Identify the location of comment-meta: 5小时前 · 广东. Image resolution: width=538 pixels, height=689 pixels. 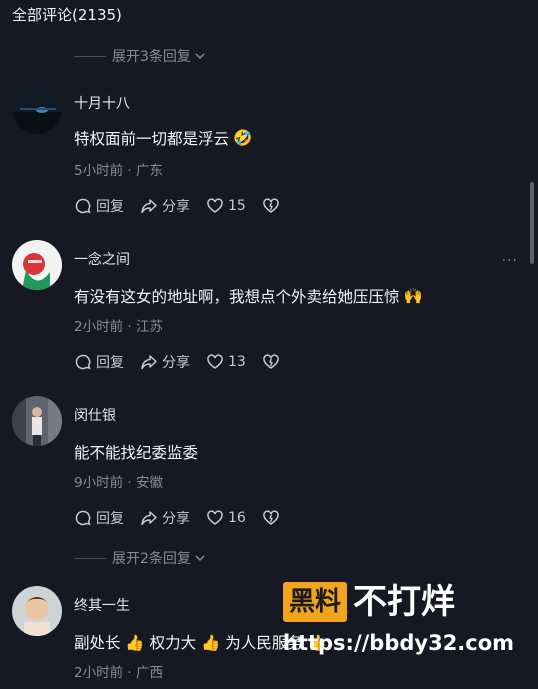
(118, 171).